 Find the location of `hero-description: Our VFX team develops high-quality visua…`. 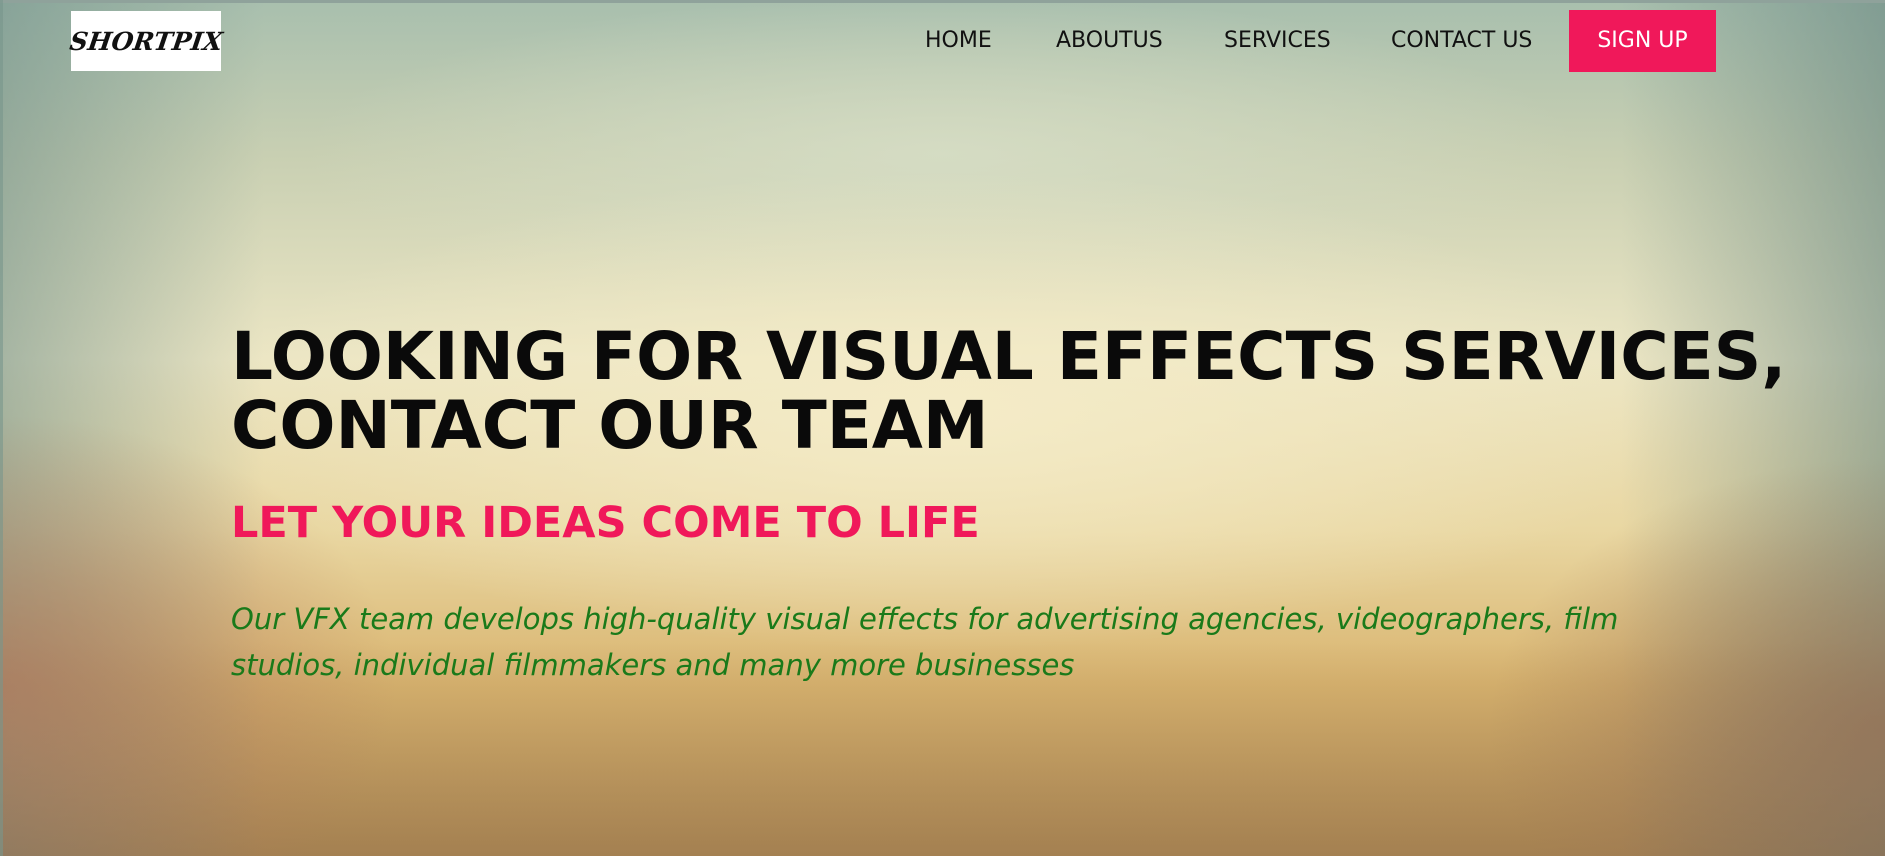

hero-description: Our VFX team develops high-quality visua… is located at coordinates (925, 642).